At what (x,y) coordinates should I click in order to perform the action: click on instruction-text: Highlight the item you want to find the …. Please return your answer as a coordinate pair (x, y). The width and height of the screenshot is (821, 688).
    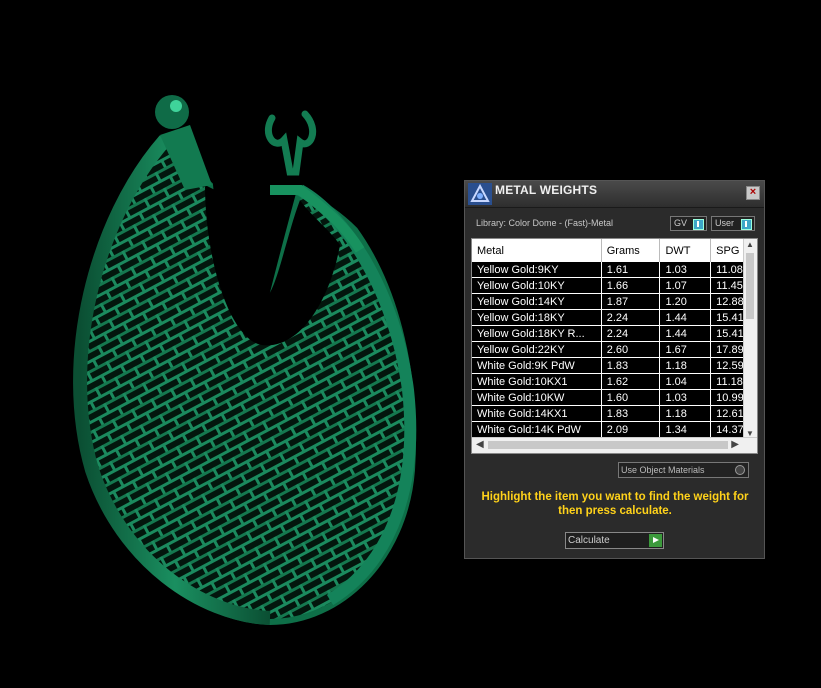
    Looking at the image, I should click on (615, 504).